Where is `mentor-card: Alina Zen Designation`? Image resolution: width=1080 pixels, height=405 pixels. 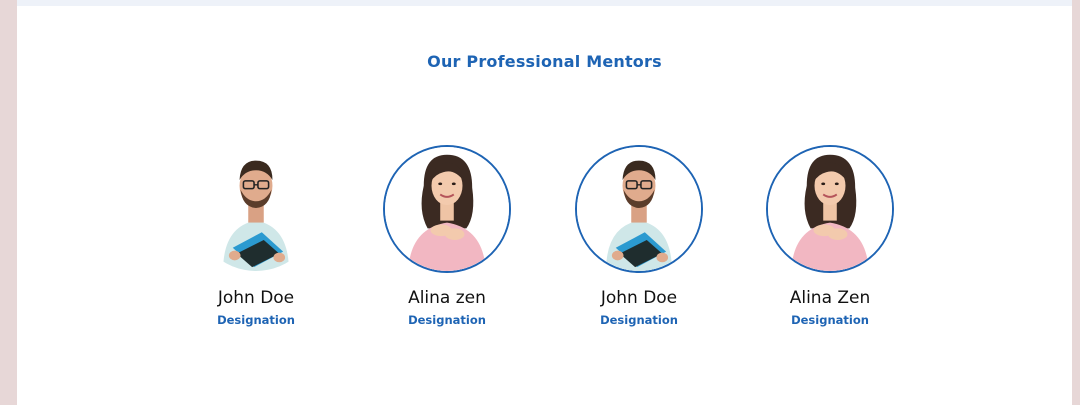 mentor-card: Alina Zen Designation is located at coordinates (830, 236).